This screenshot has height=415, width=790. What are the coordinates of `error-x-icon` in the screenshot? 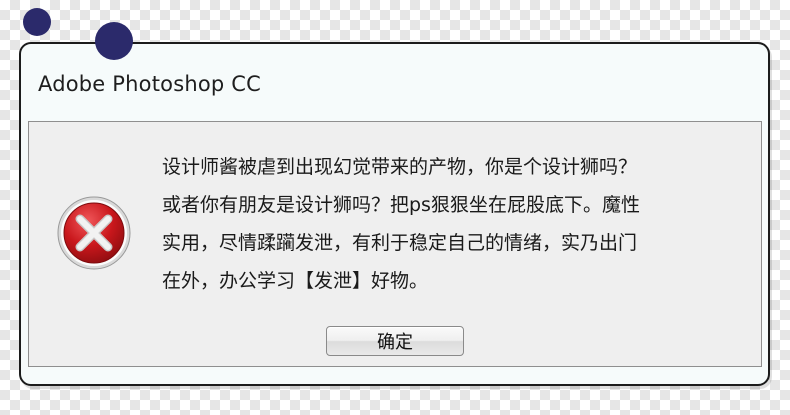 It's located at (94, 233).